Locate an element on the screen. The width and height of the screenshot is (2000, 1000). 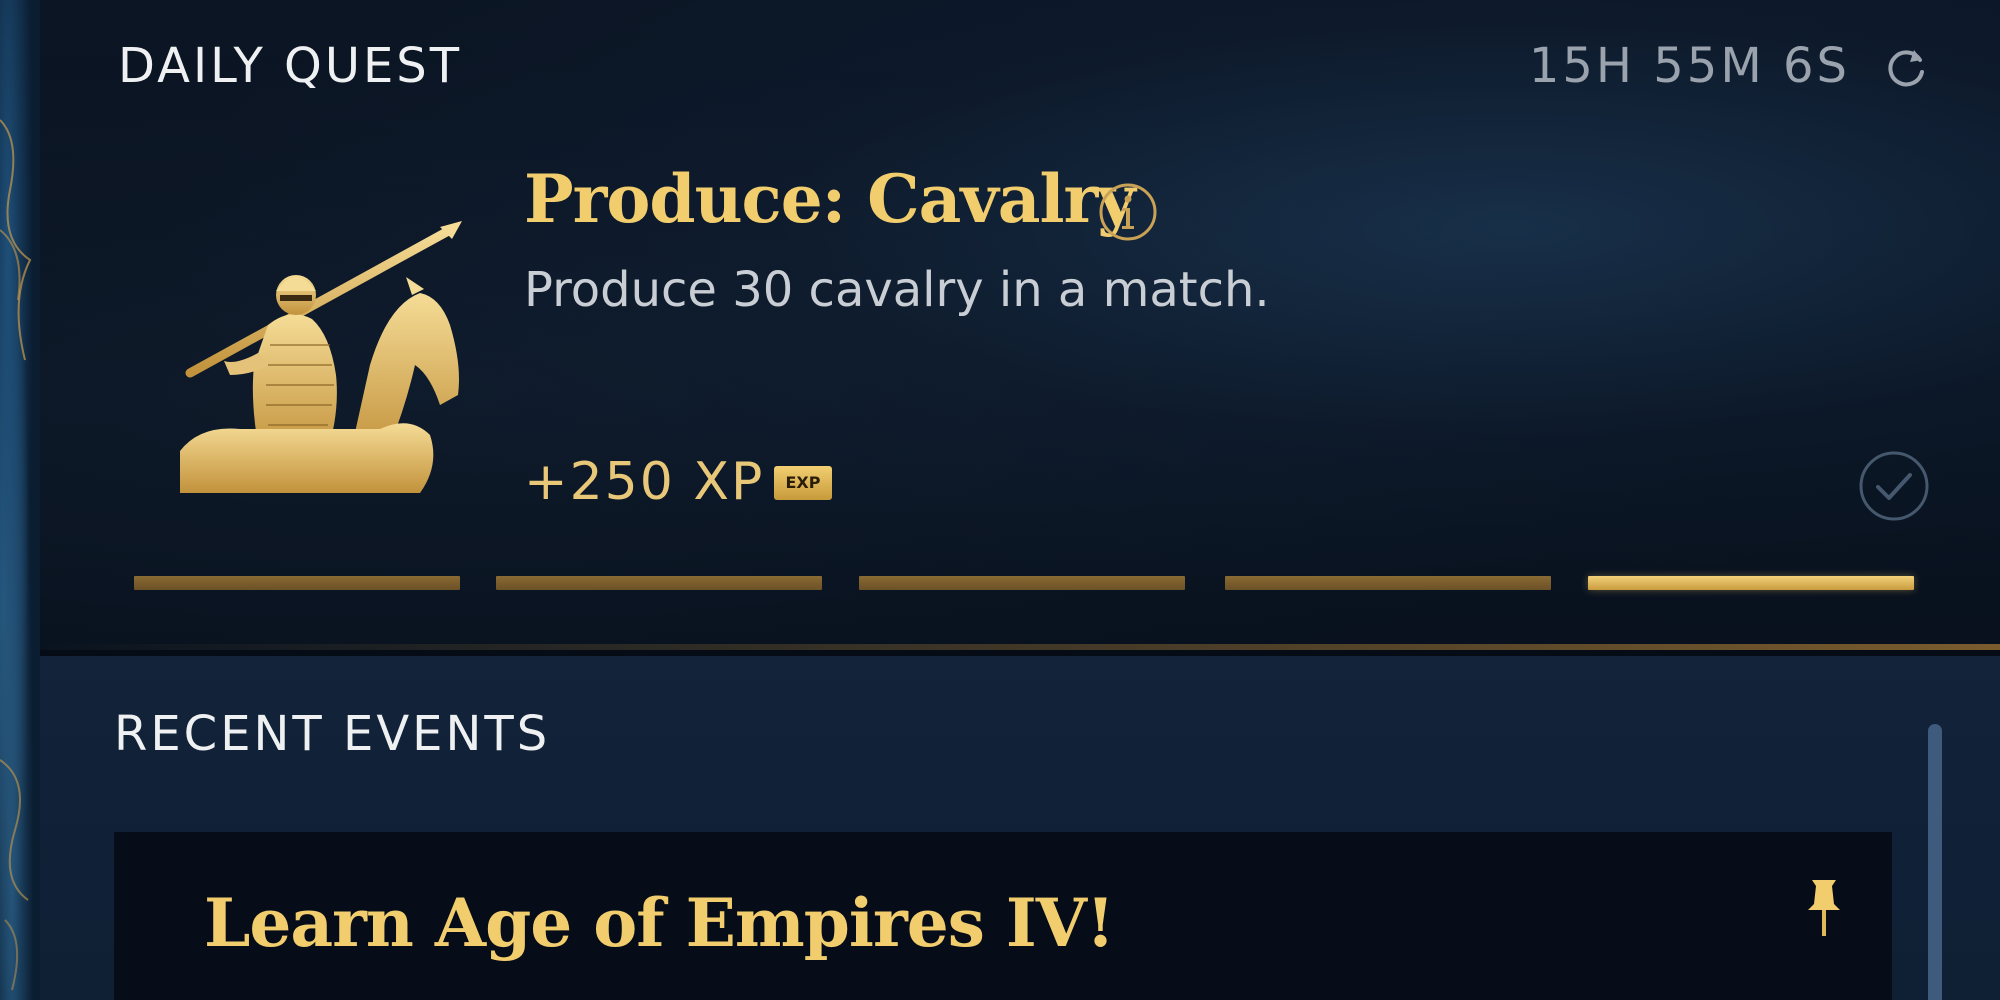
xp-badge-icon: EXP is located at coordinates (803, 483).